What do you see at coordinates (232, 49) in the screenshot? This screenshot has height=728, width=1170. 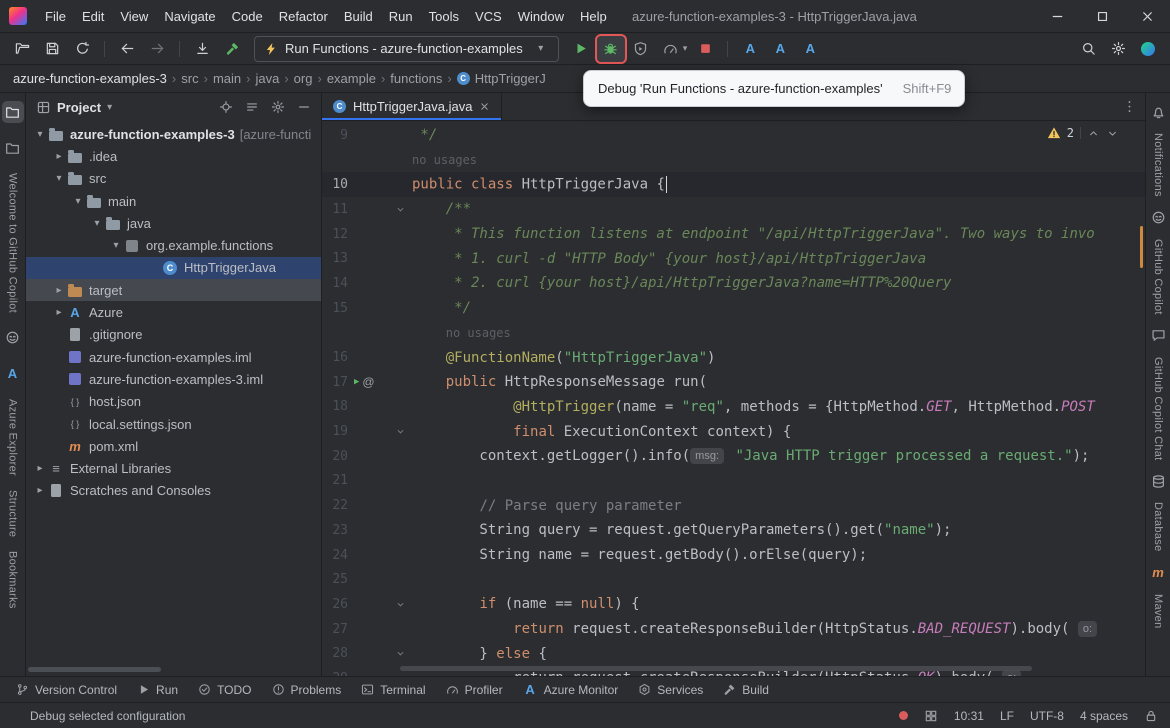 I see `build-project-icon` at bounding box center [232, 49].